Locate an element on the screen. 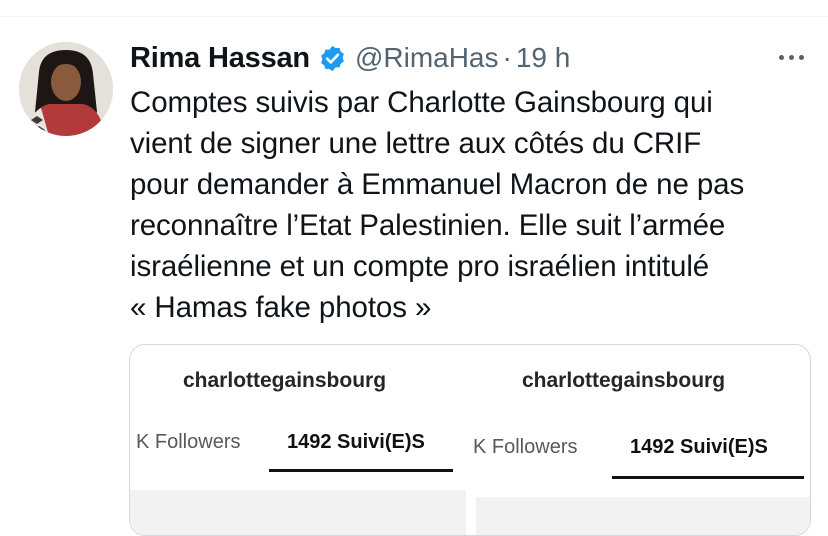  avatar-image is located at coordinates (66, 89).